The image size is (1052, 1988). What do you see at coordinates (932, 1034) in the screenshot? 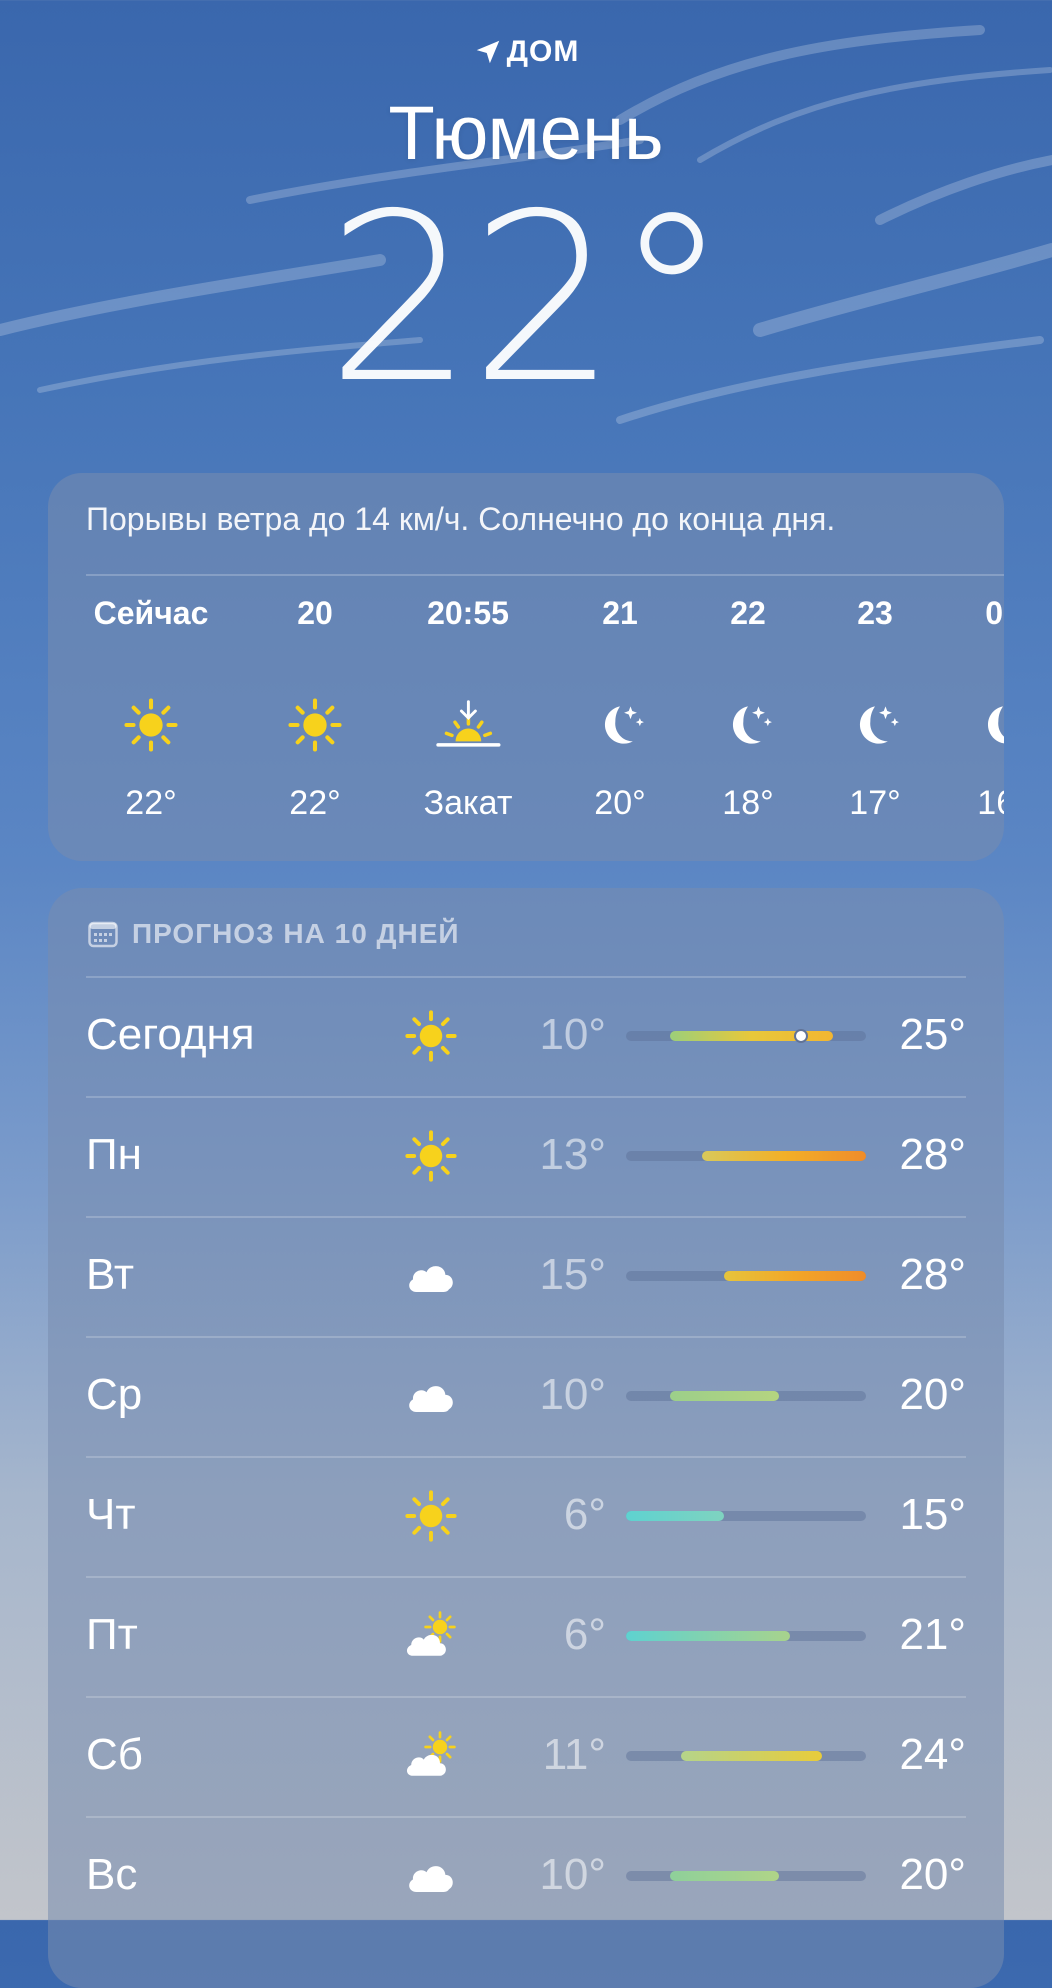
I see `high-temperature: 25°` at bounding box center [932, 1034].